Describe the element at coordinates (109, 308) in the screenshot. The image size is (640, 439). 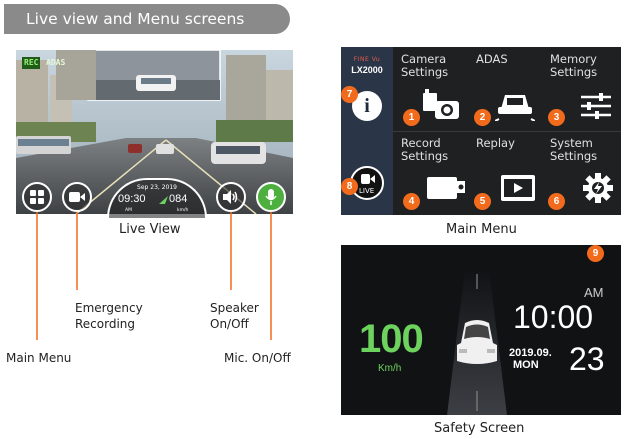
I see `emergency-callout-line1: Emergency` at that location.